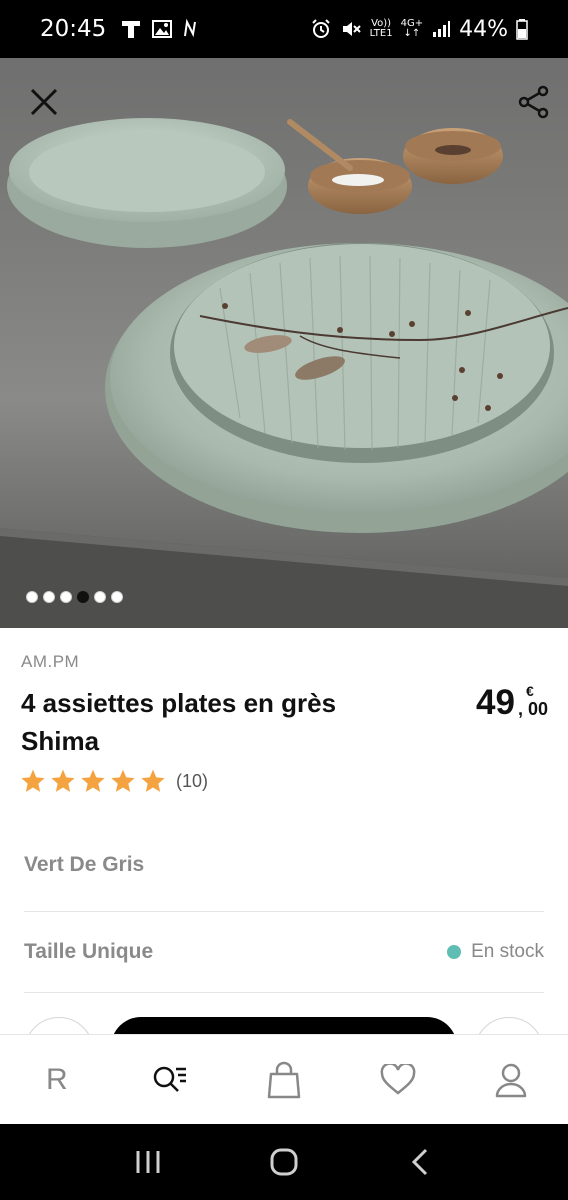 The image size is (568, 1200). Describe the element at coordinates (162, 29) in the screenshot. I see `gallery-icon` at that location.